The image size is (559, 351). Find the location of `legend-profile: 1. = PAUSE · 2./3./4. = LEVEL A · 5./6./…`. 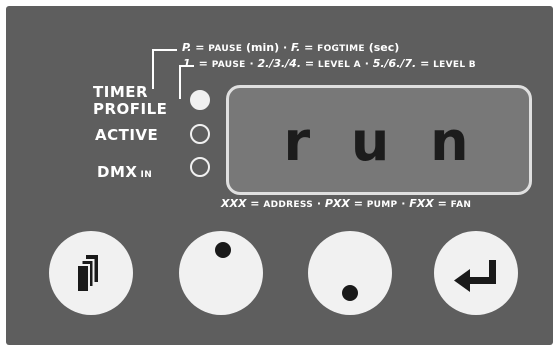

legend-profile: 1. = PAUSE · 2./3./4. = LEVEL A · 5./6./… is located at coordinates (329, 63).